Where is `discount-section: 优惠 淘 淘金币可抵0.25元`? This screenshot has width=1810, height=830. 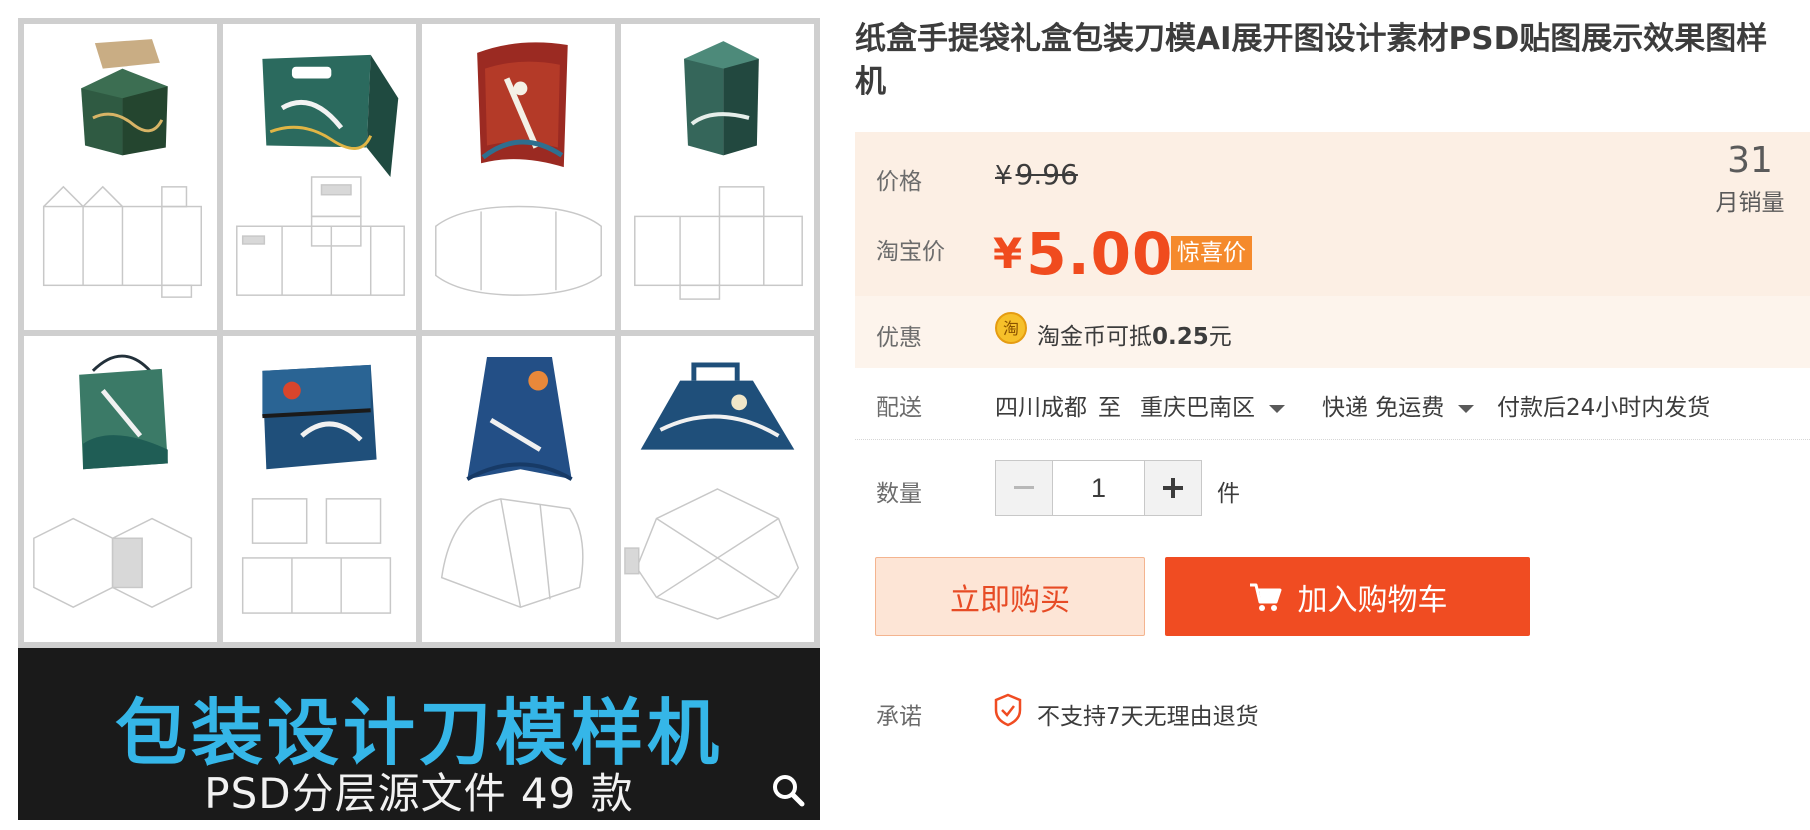 discount-section: 优惠 淘 淘金币可抵0.25元 is located at coordinates (1332, 332).